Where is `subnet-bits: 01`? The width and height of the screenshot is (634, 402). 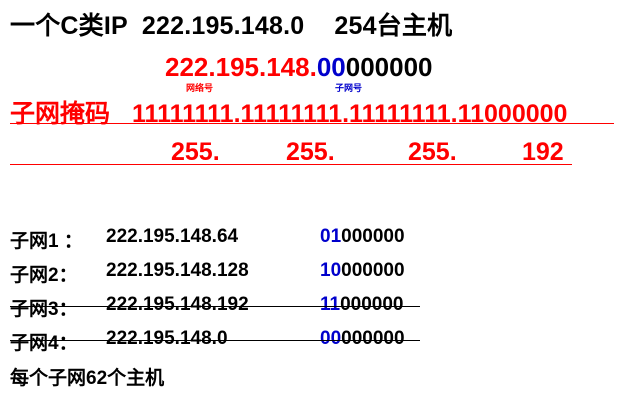
subnet-bits: 01 is located at coordinates (331, 236).